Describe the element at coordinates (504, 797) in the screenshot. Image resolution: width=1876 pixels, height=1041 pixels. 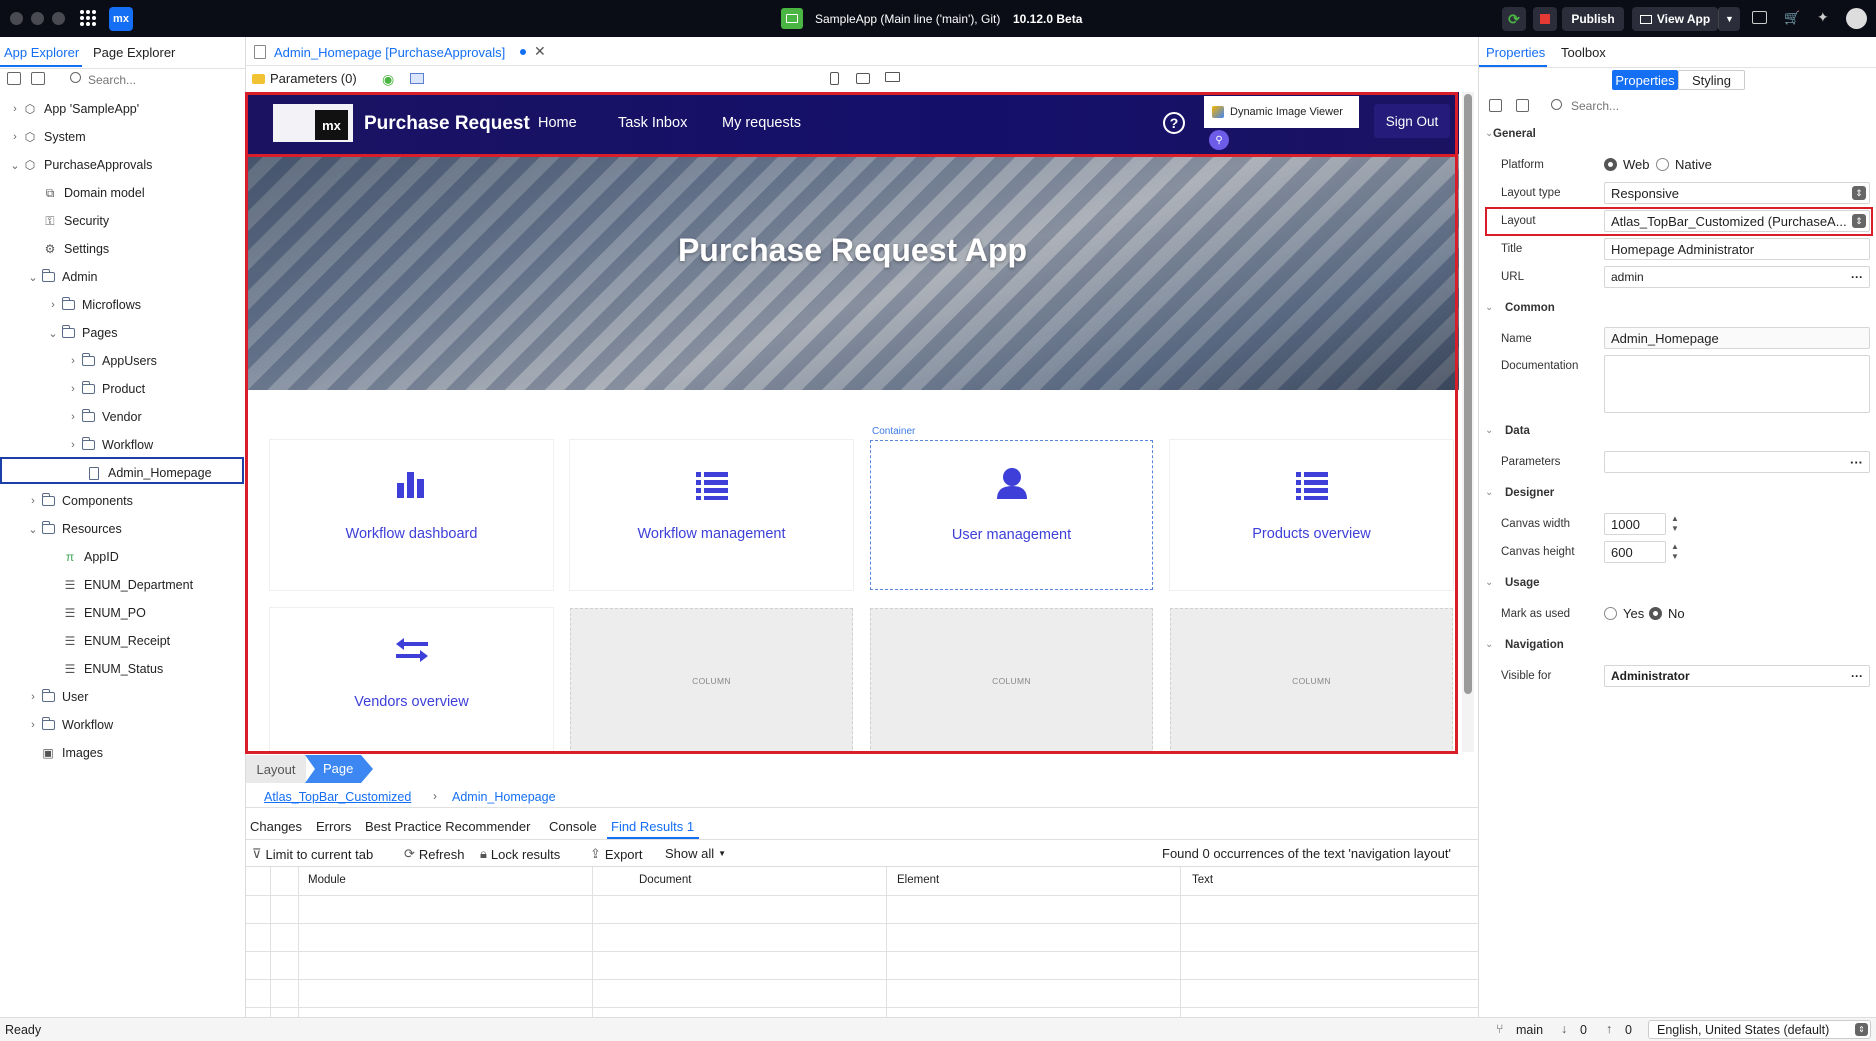
I see `breadcrumb-page-link: Admin_Homepage` at that location.